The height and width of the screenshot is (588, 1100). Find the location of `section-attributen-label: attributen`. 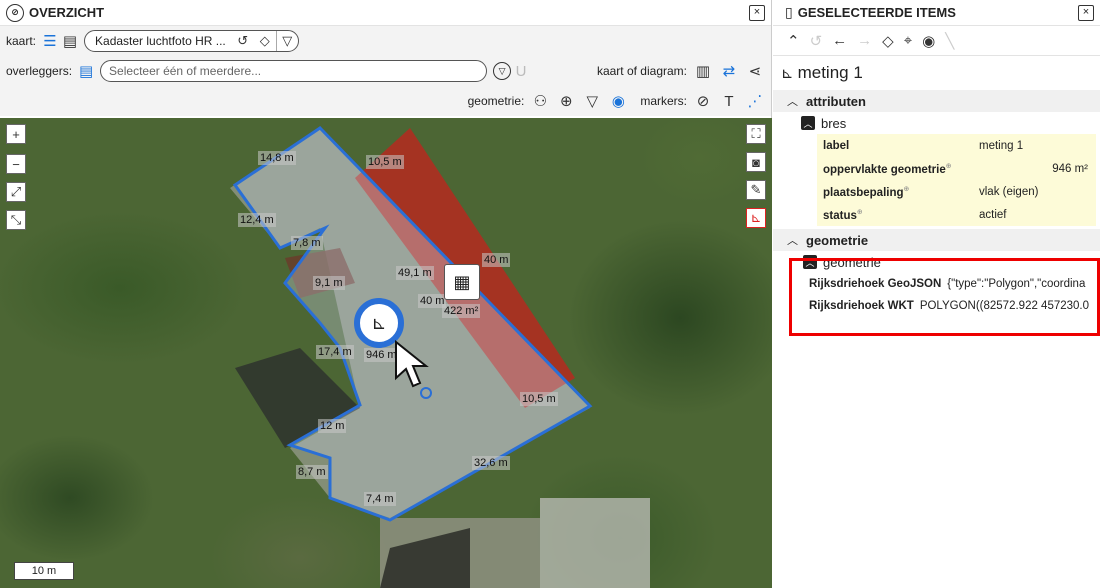

section-attributen-label: attributen is located at coordinates (836, 101).